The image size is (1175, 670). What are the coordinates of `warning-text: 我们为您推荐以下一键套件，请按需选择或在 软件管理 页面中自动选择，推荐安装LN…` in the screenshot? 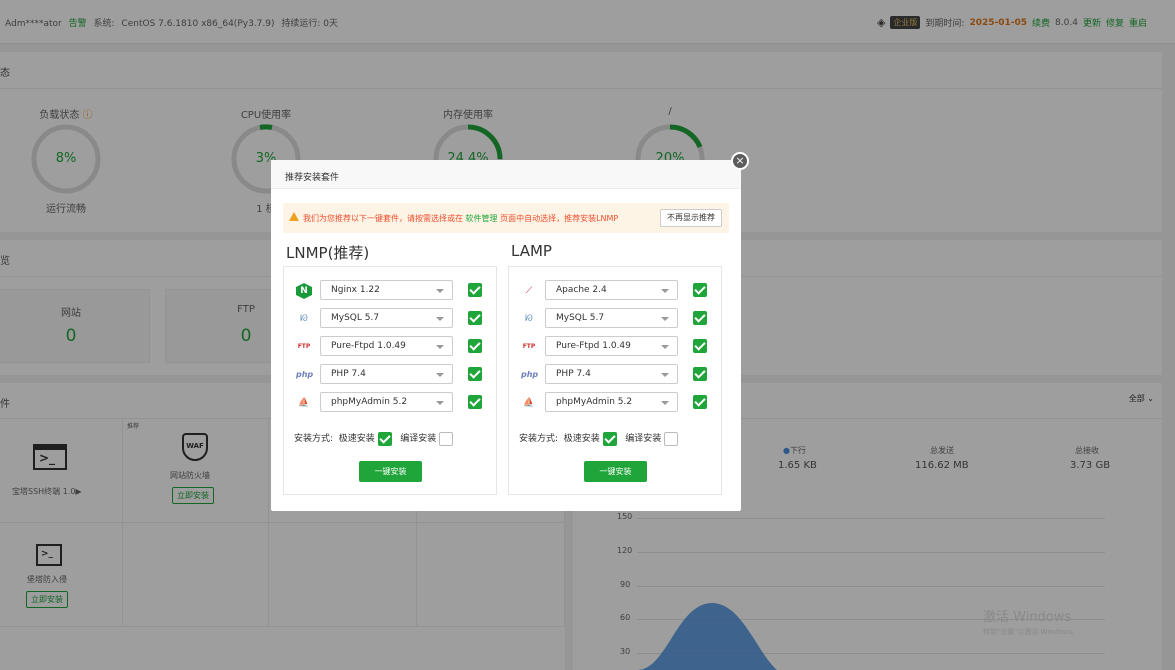 It's located at (461, 218).